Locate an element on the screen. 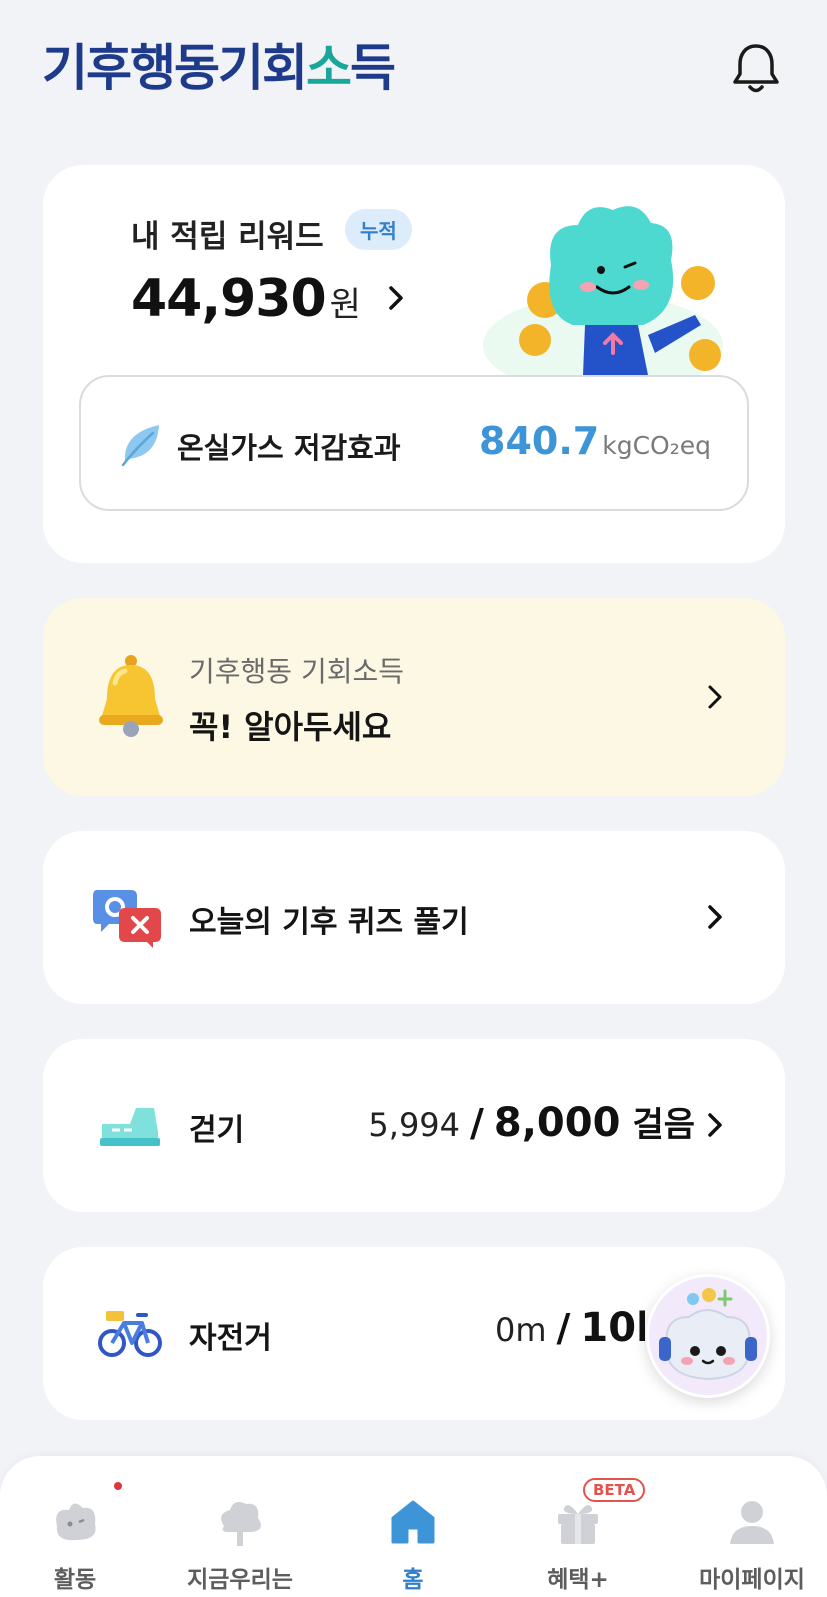 The height and width of the screenshot is (1597, 827). reward-amount-value: 44,930 is located at coordinates (229, 299).